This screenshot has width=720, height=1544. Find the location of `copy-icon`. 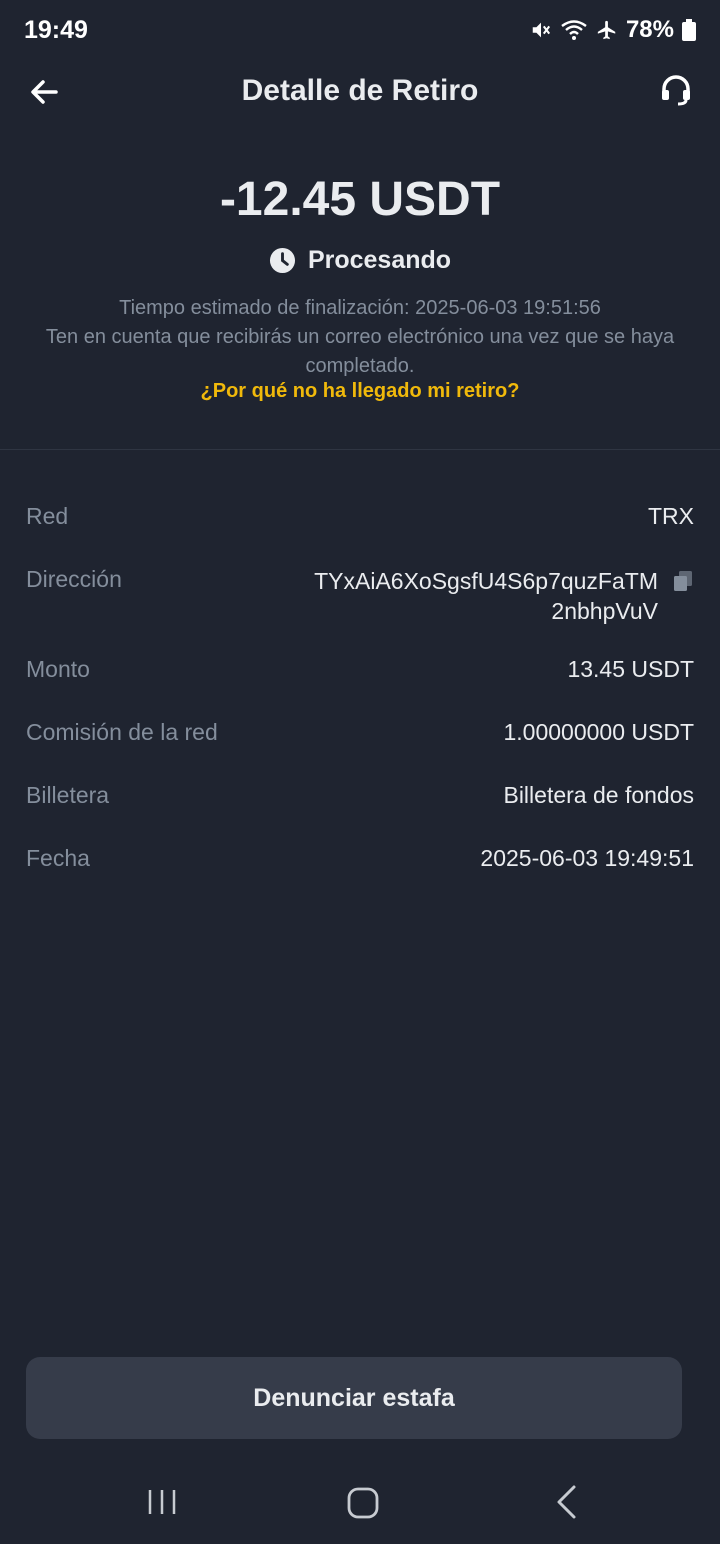

copy-icon is located at coordinates (683, 581).